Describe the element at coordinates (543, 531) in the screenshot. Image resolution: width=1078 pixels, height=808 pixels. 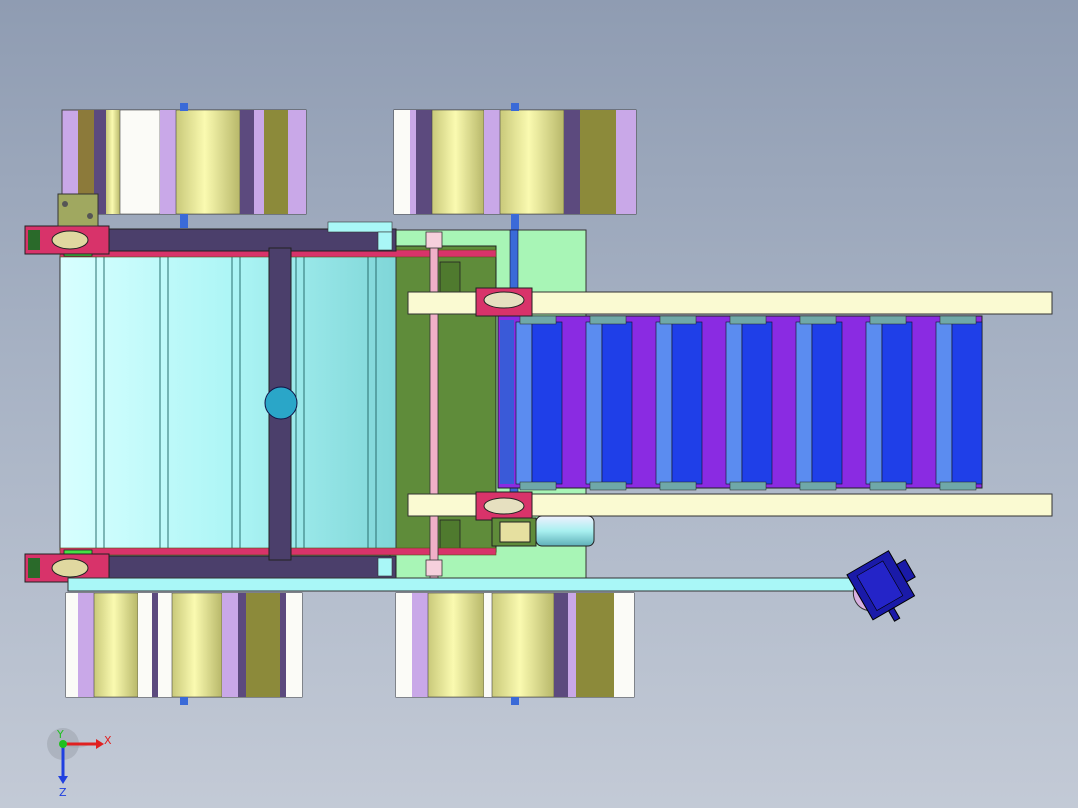
I see `drive-motor` at that location.